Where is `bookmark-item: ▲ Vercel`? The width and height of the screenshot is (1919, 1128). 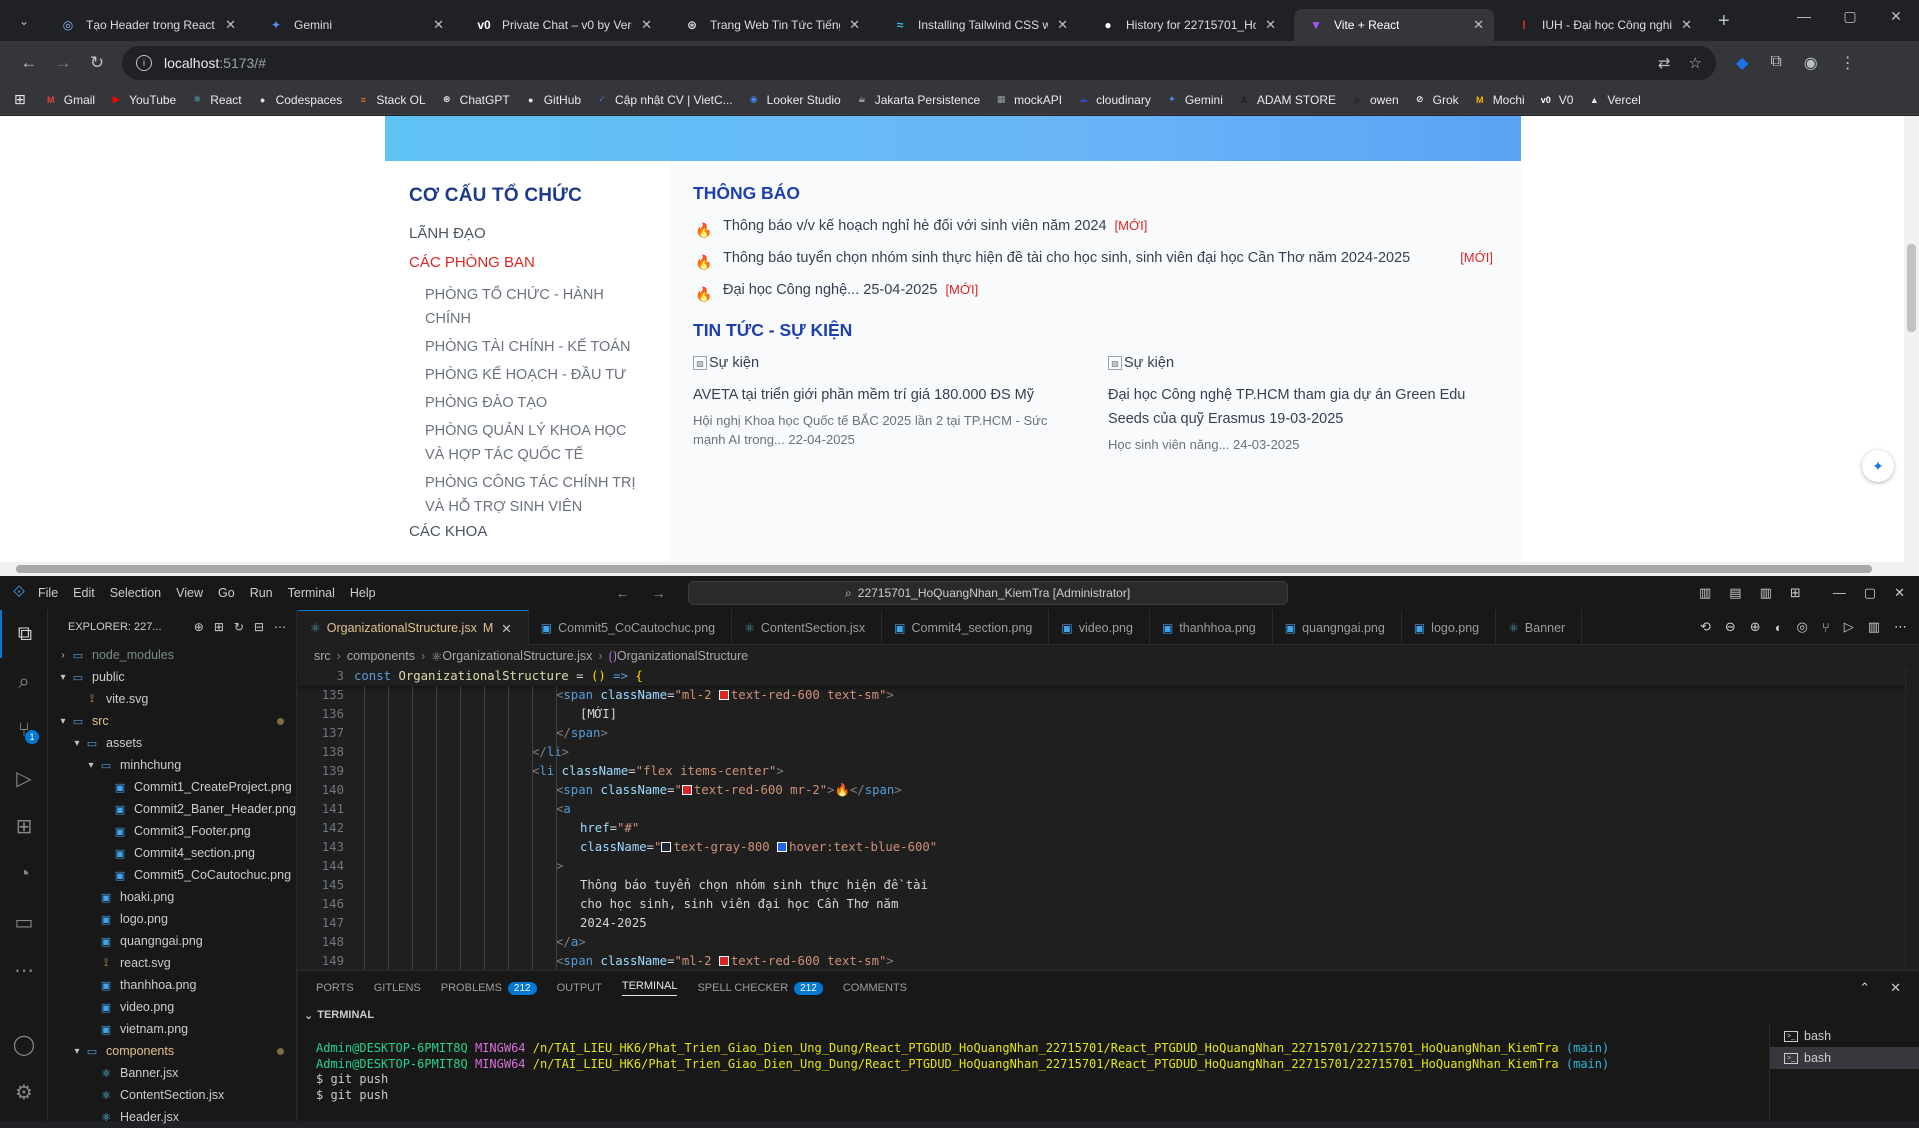
bookmark-item: ▲ Vercel is located at coordinates (1614, 100).